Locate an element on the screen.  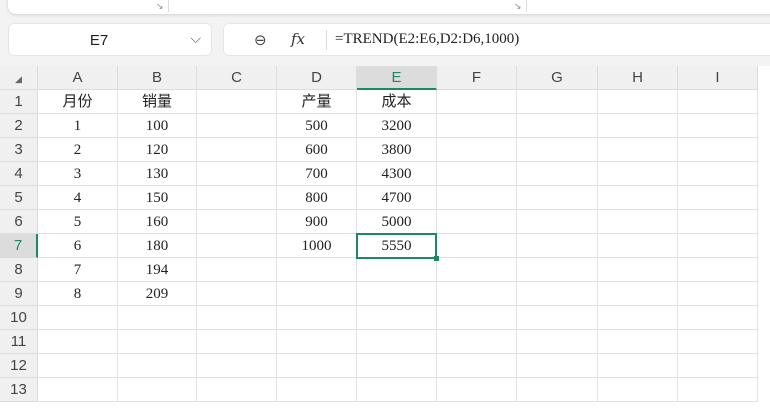
cell-A12 is located at coordinates (78, 366).